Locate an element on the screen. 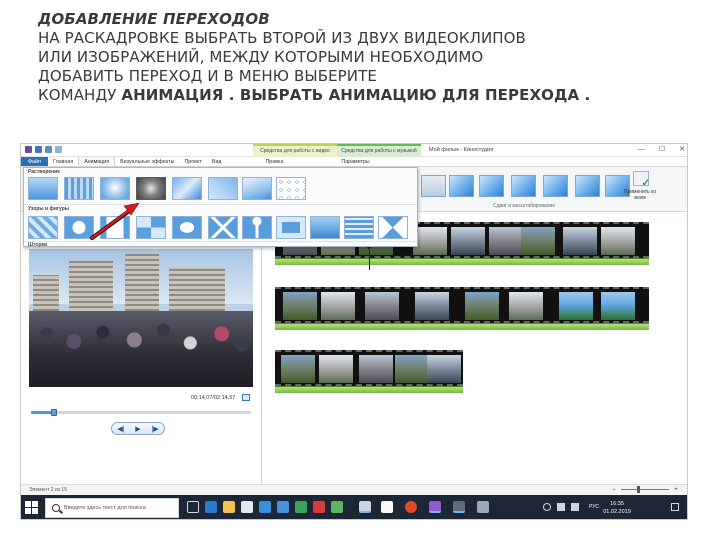 The image size is (720, 540). transition-thumbnail-selected is located at coordinates (151, 188).